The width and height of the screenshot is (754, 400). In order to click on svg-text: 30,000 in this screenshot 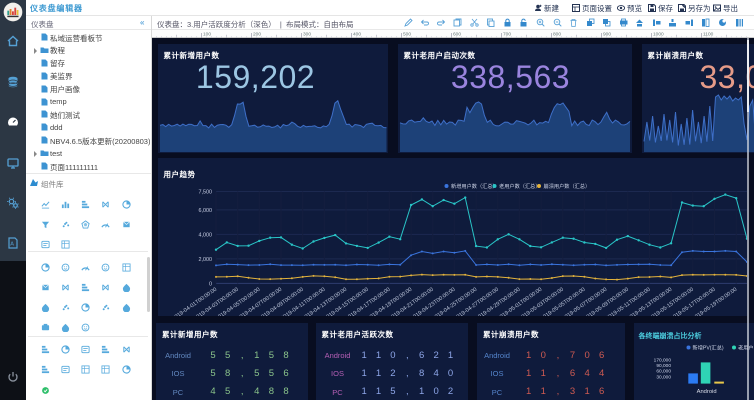, I will do `click(663, 377)`.